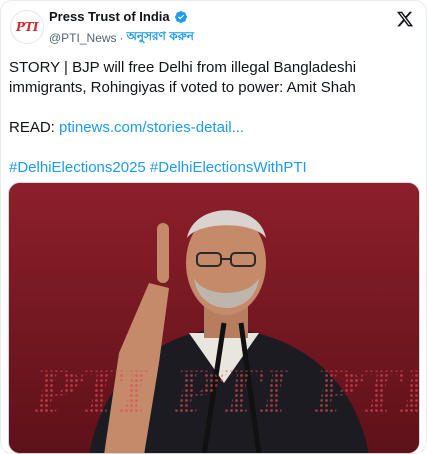 The image size is (427, 454). I want to click on handle-row: @PTI_News · অনুসরণ করুন, so click(121, 38).